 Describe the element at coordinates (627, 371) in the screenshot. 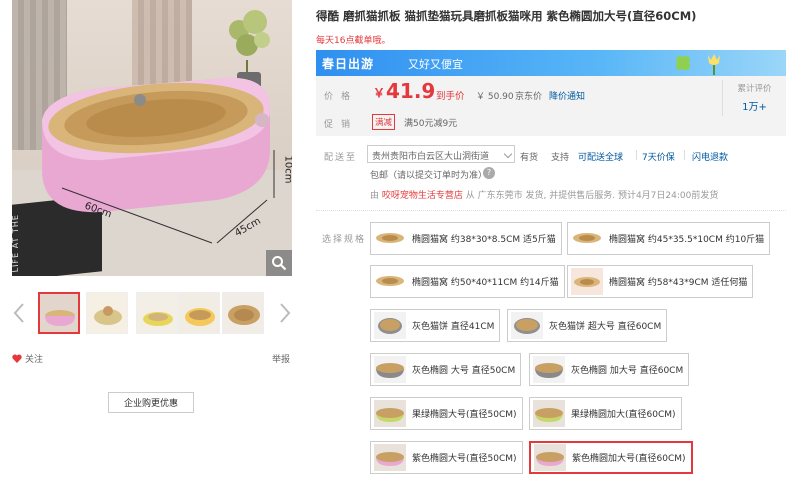

I see `spec-option-label: 灰色椭圆 加大号 直径60CM` at that location.